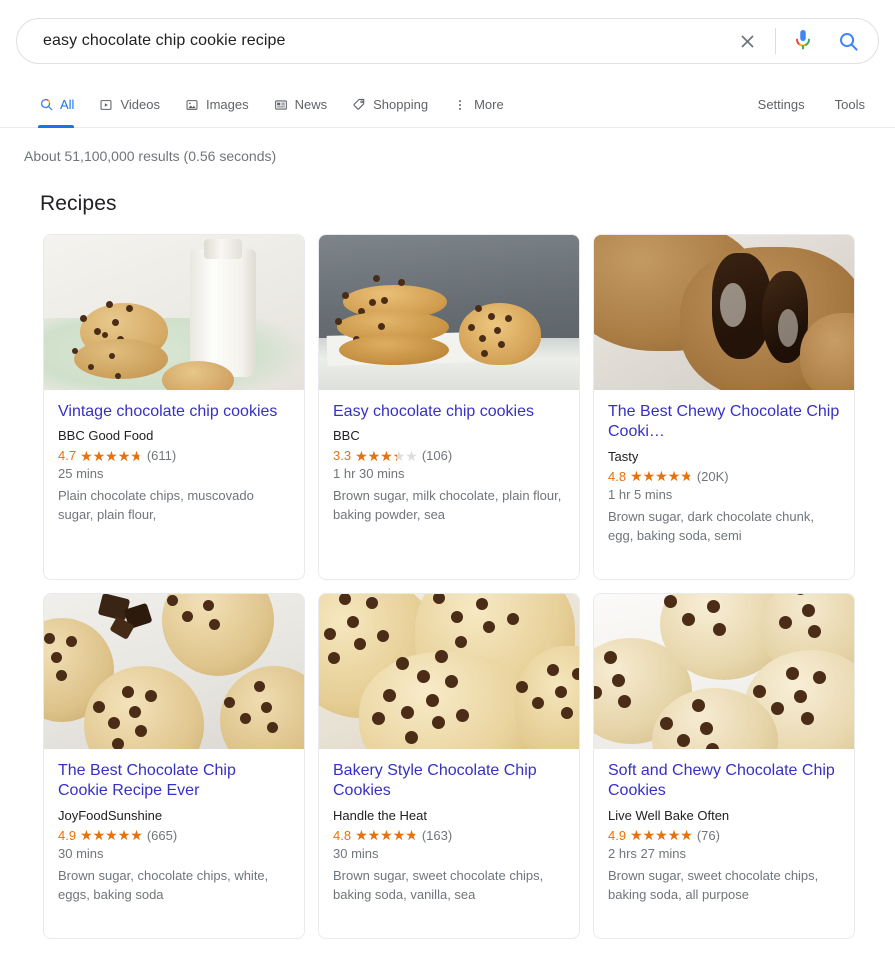 Image resolution: width=895 pixels, height=963 pixels. Describe the element at coordinates (161, 456) in the screenshot. I see `review-count: (611)` at that location.